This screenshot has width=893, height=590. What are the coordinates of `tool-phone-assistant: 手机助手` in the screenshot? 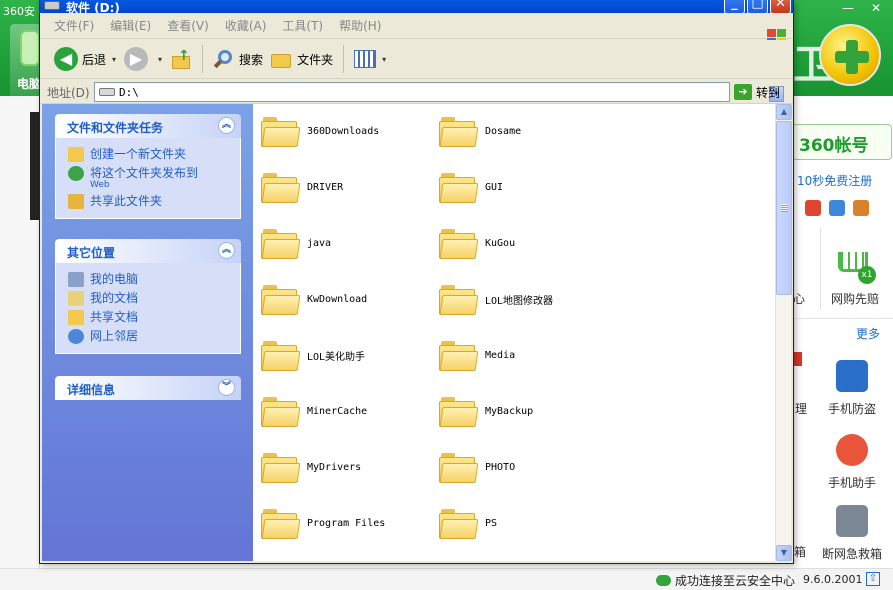 It's located at (852, 462).